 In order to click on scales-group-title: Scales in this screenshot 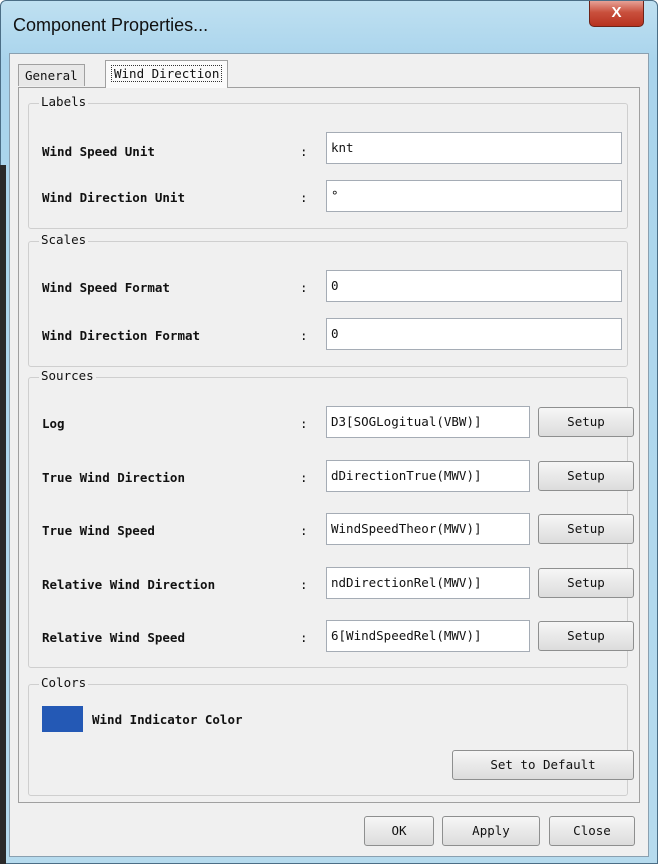, I will do `click(64, 239)`.